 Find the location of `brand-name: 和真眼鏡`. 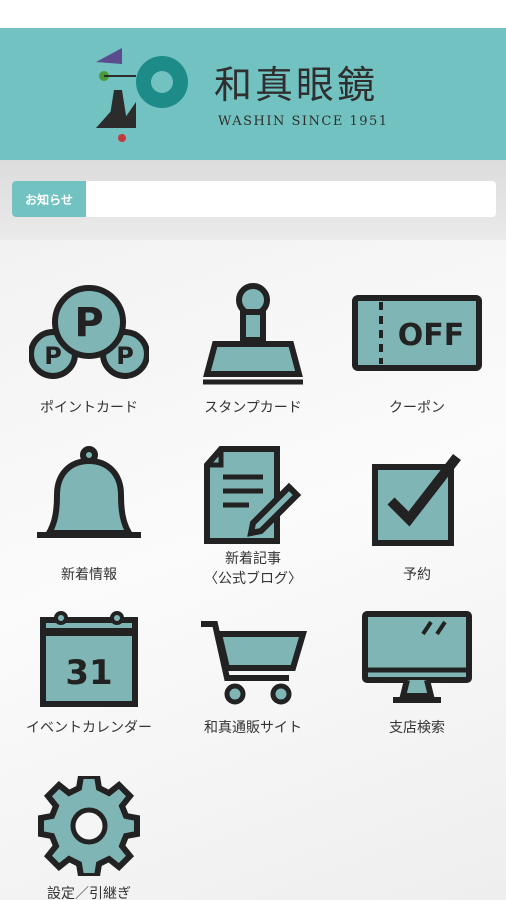

brand-name: 和真眼鏡 is located at coordinates (296, 85).